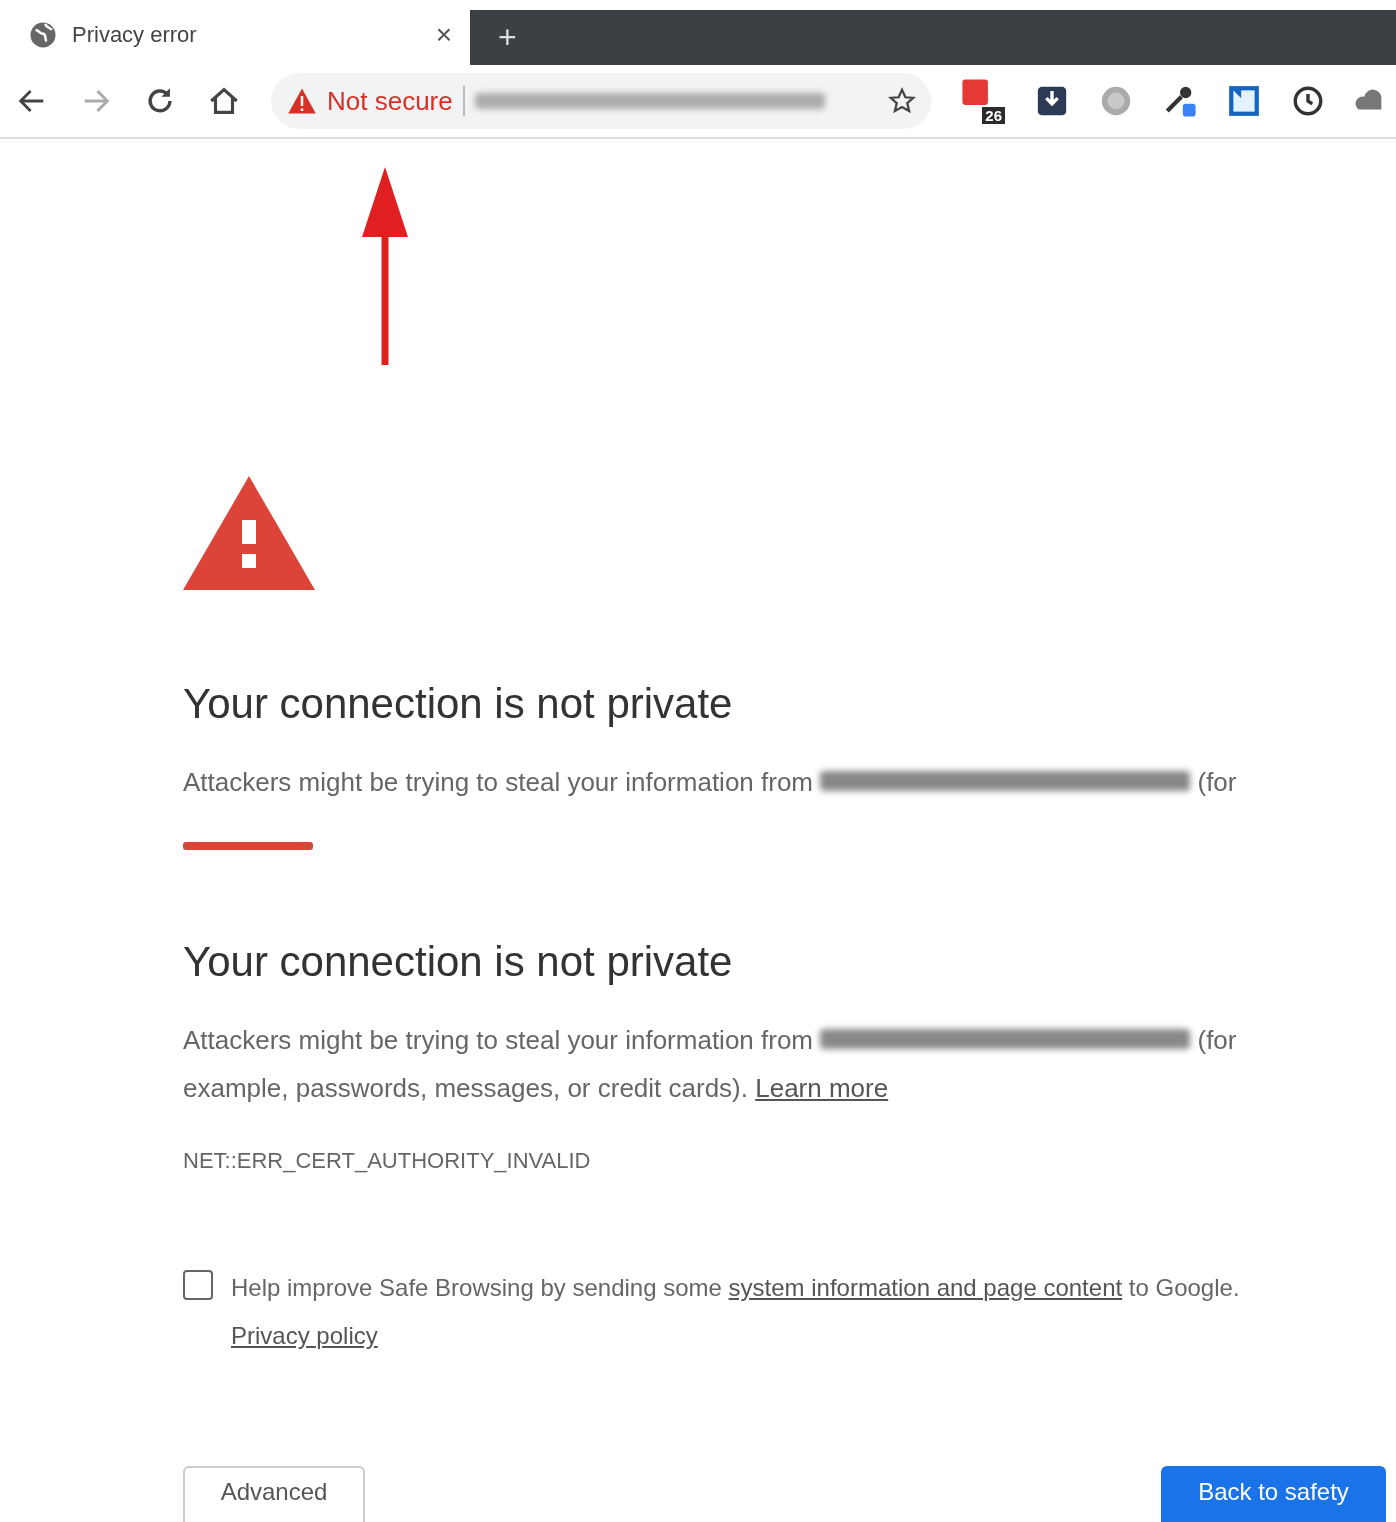 This screenshot has width=1396, height=1522. Describe the element at coordinates (710, 1064) in the screenshot. I see `error-description: Attackers might be trying to steal your information from (for example, passwords, messages, or credit cards). Learn more` at that location.